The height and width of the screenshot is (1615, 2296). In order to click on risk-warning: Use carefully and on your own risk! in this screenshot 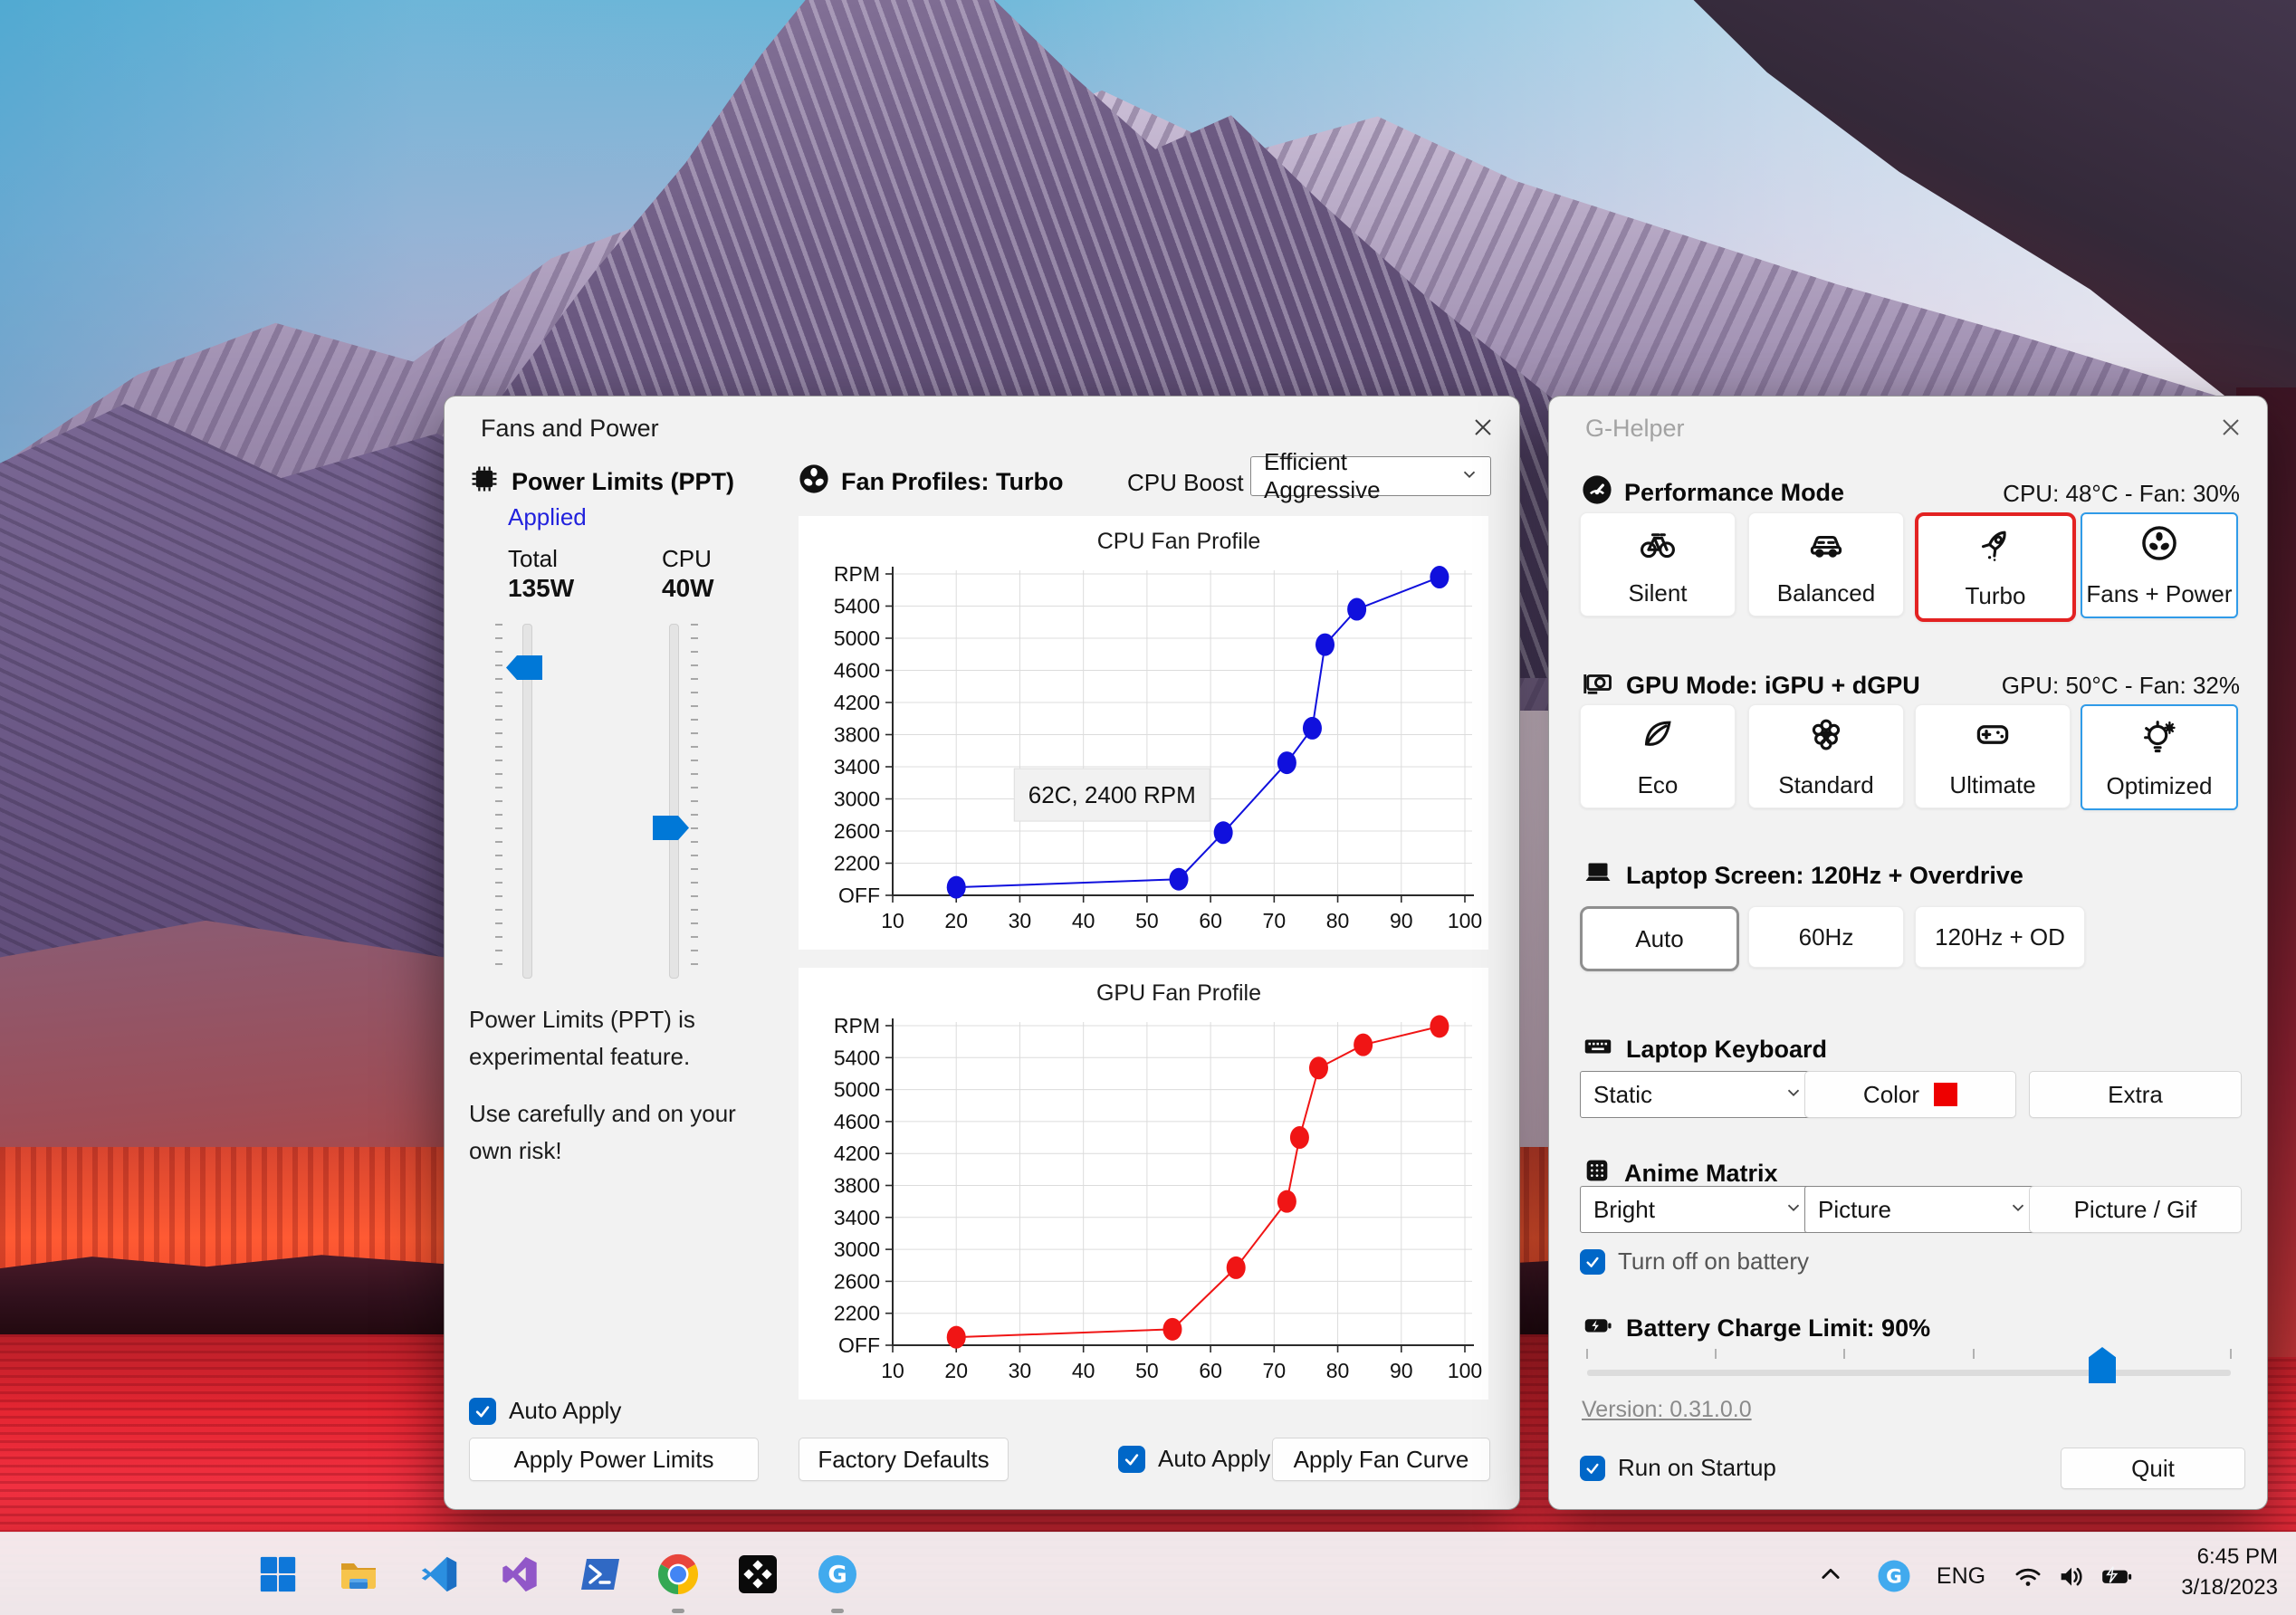, I will do `click(602, 1132)`.